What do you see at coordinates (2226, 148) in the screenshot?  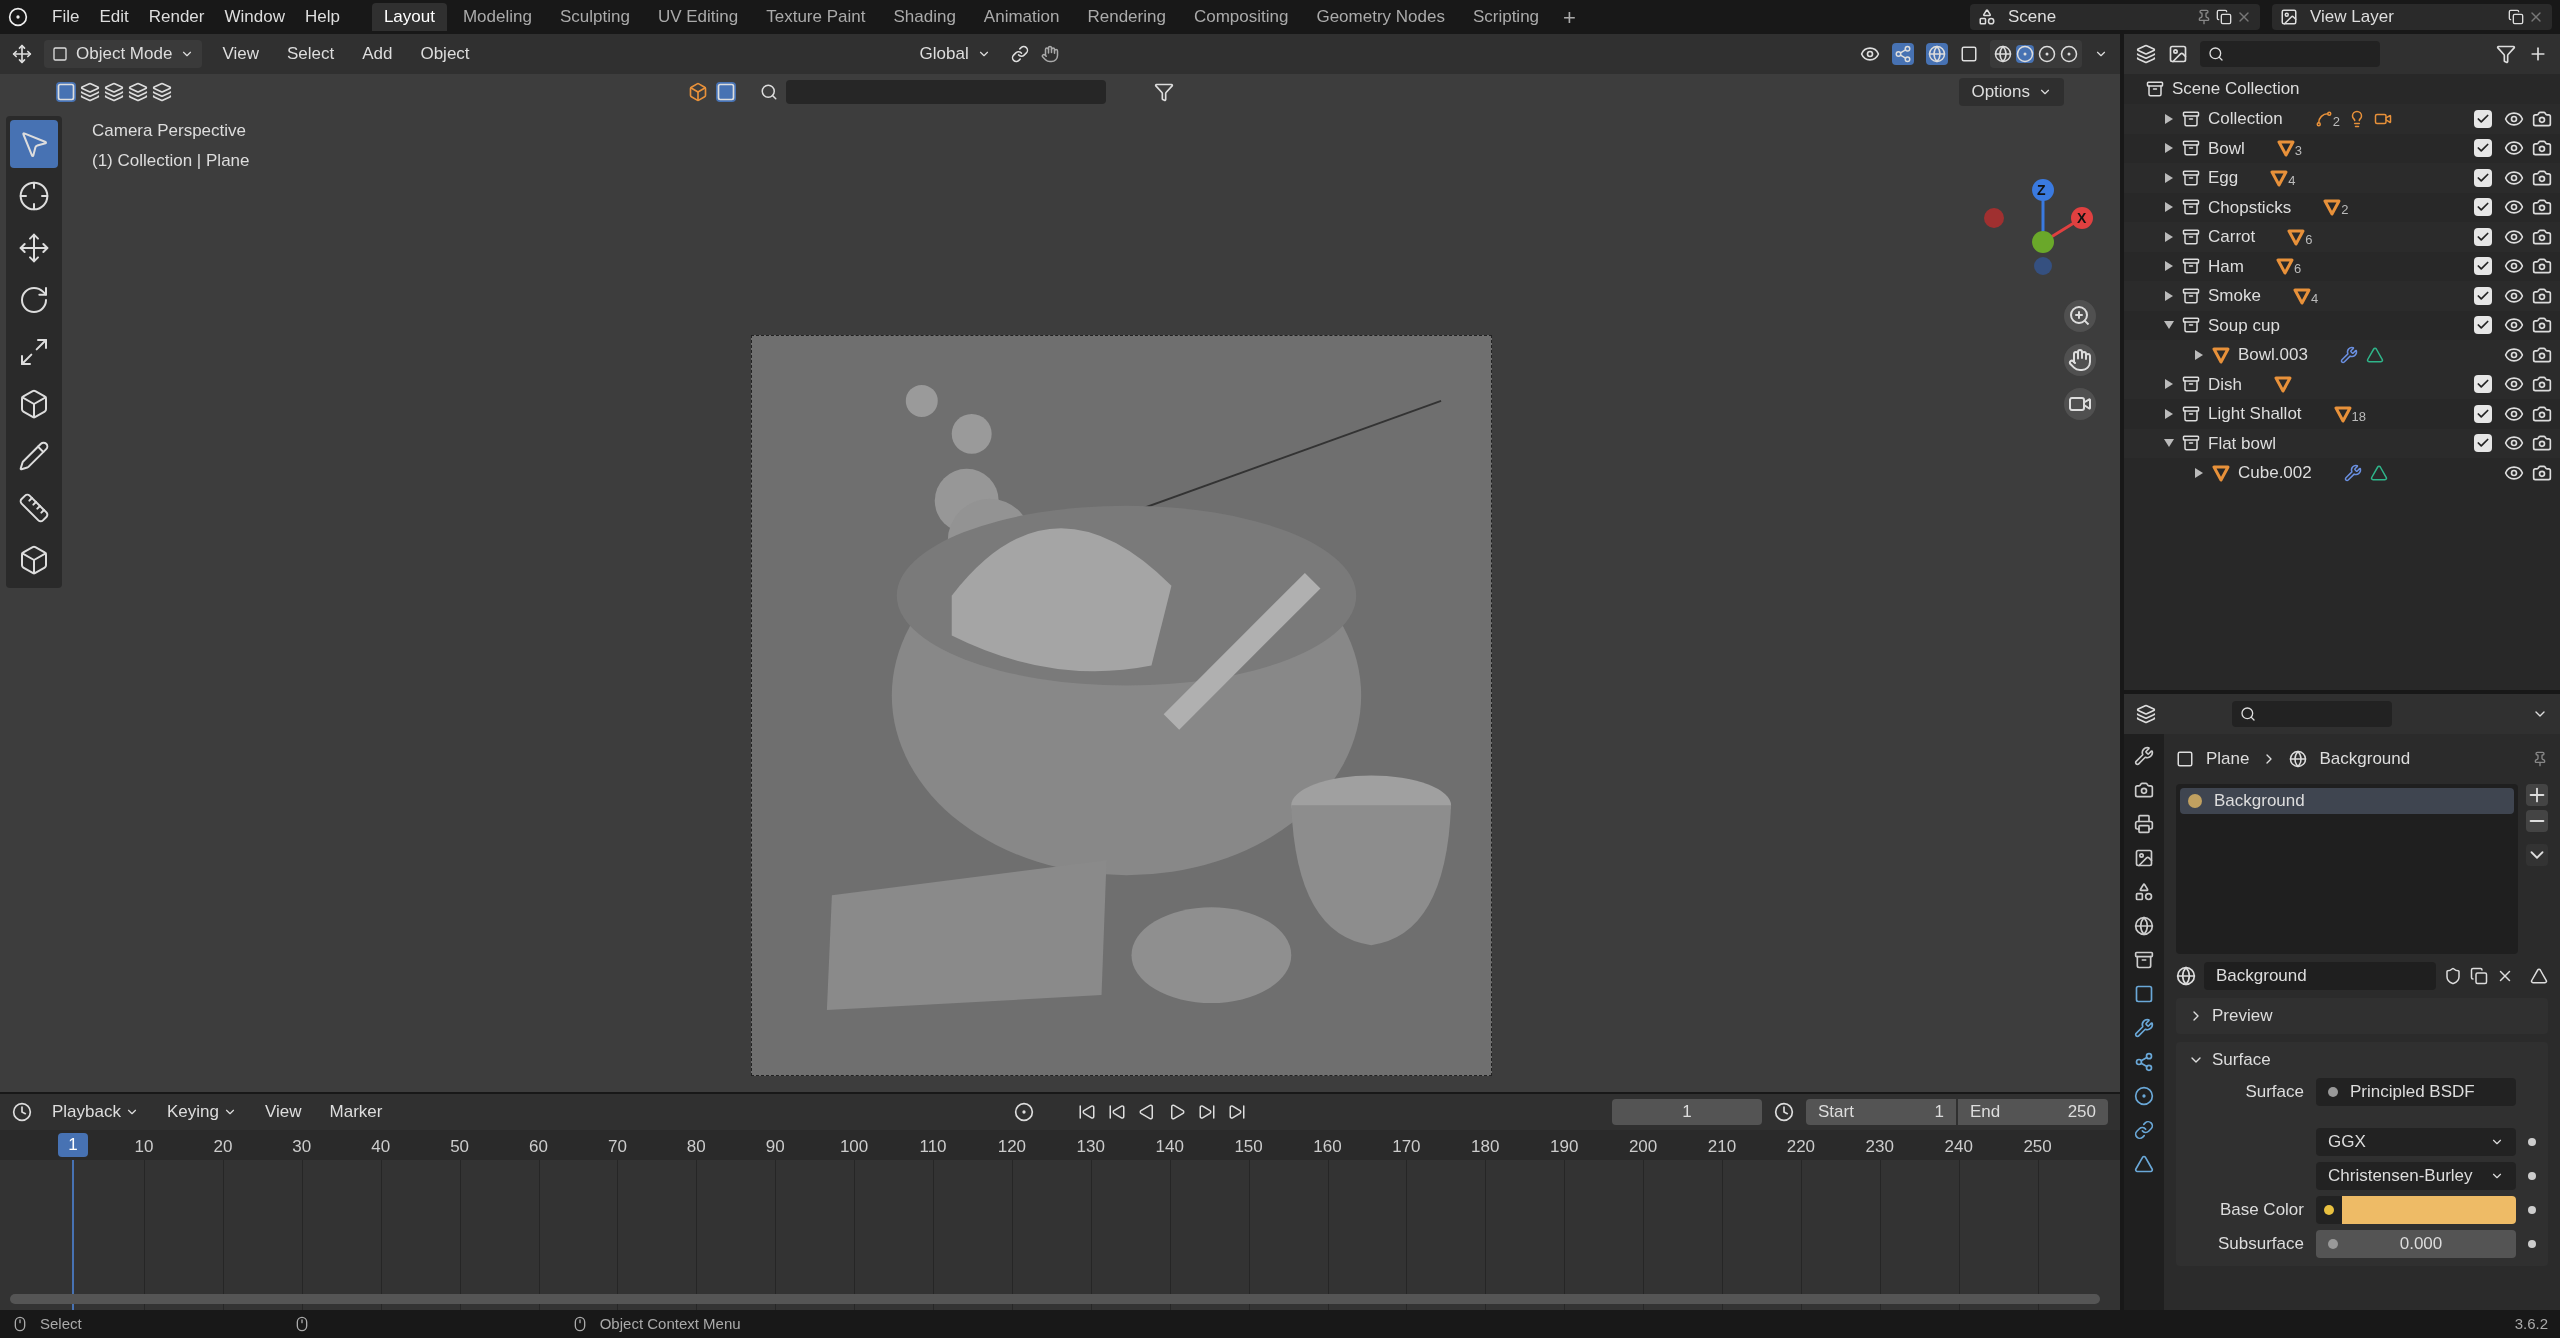 I see `outliner-item: Bowl` at bounding box center [2226, 148].